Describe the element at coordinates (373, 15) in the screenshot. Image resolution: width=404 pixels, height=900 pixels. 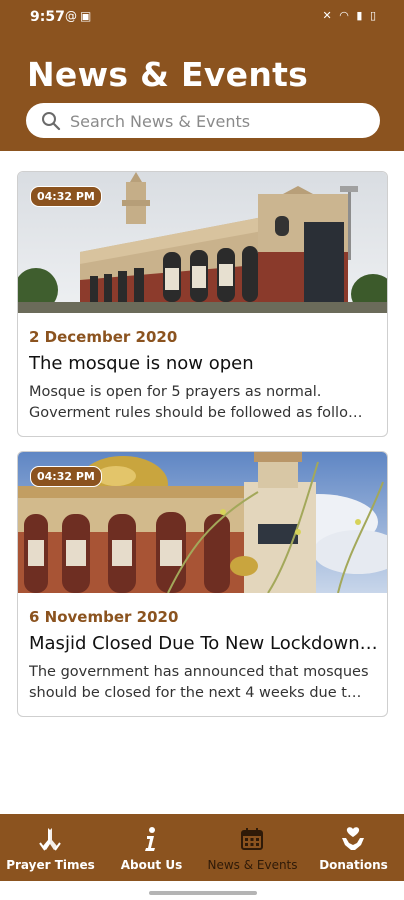
I see `battery-icon: ▯` at that location.